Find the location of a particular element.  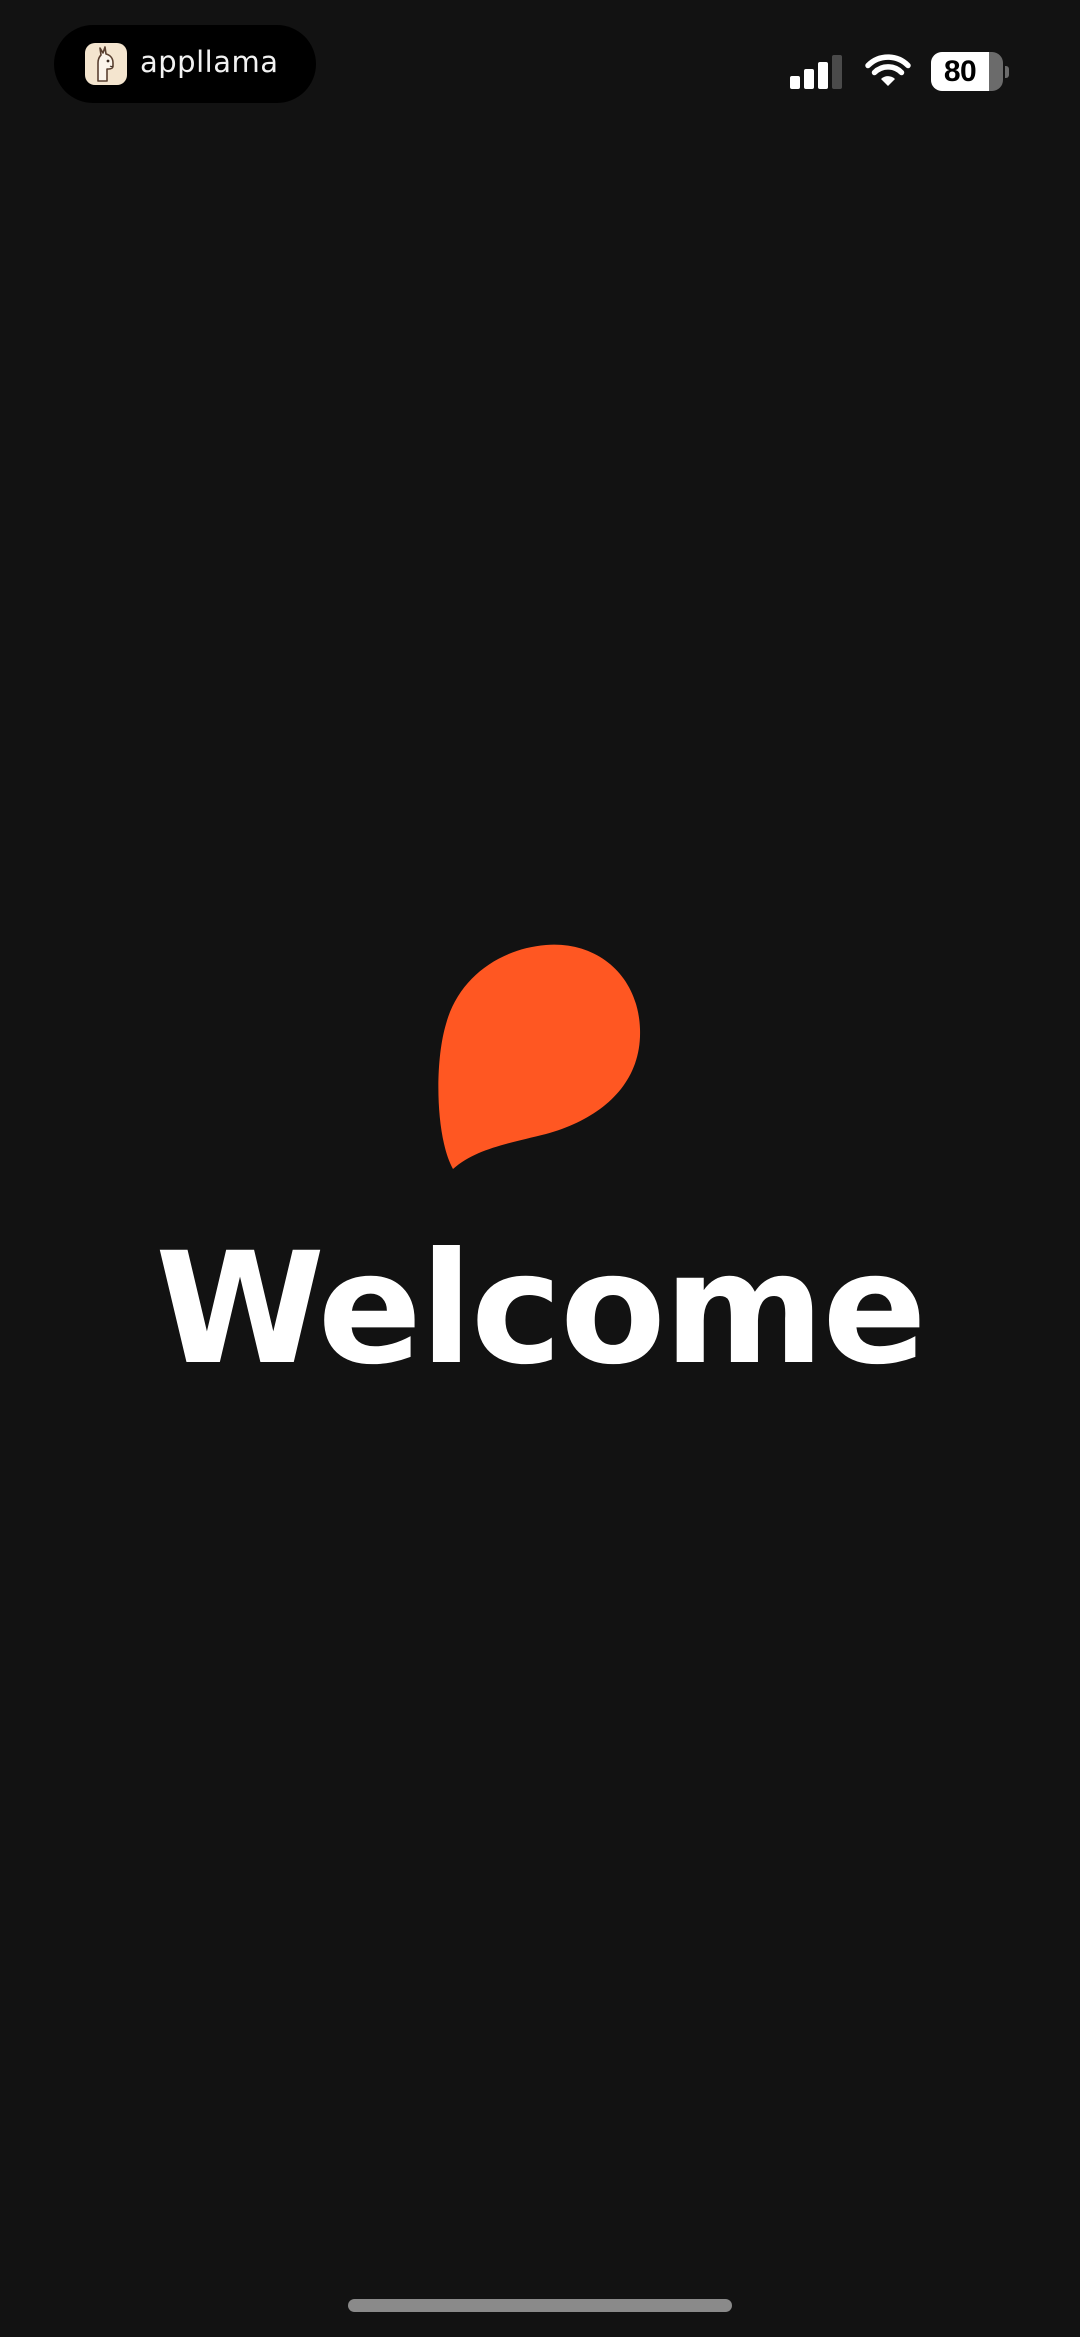

app-pill: appllama is located at coordinates (185, 64).